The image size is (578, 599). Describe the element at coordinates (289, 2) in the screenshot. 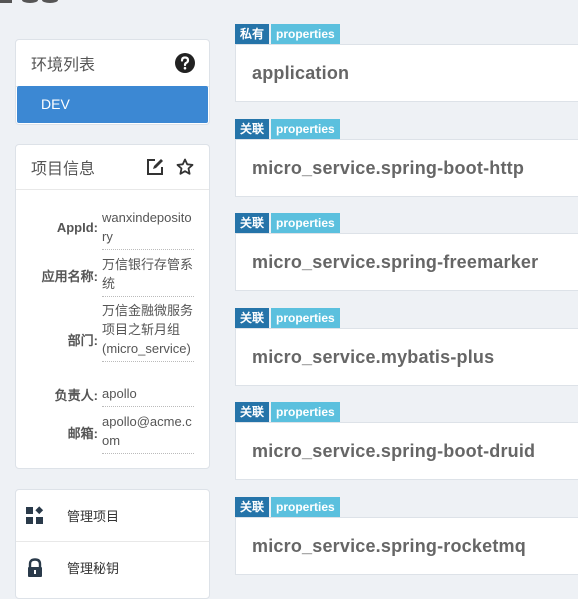

I see `top-header-sliver` at that location.